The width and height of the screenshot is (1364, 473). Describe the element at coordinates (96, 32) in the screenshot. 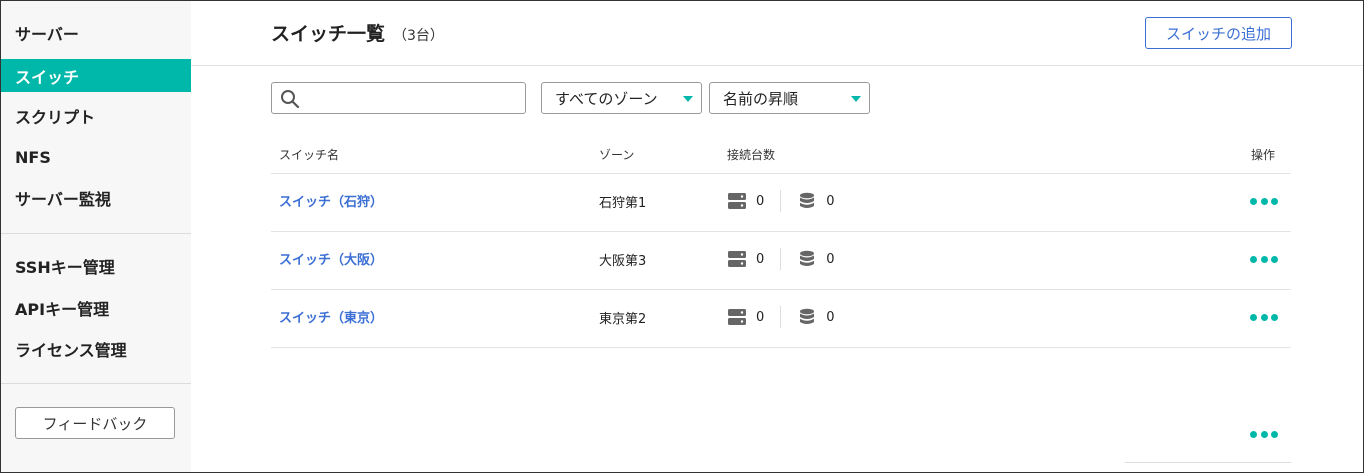

I see `sidebar-item-servers: サーバー` at that location.